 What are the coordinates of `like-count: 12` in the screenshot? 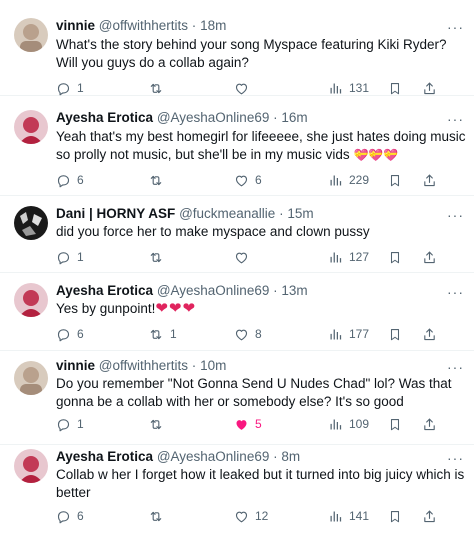 It's located at (262, 516).